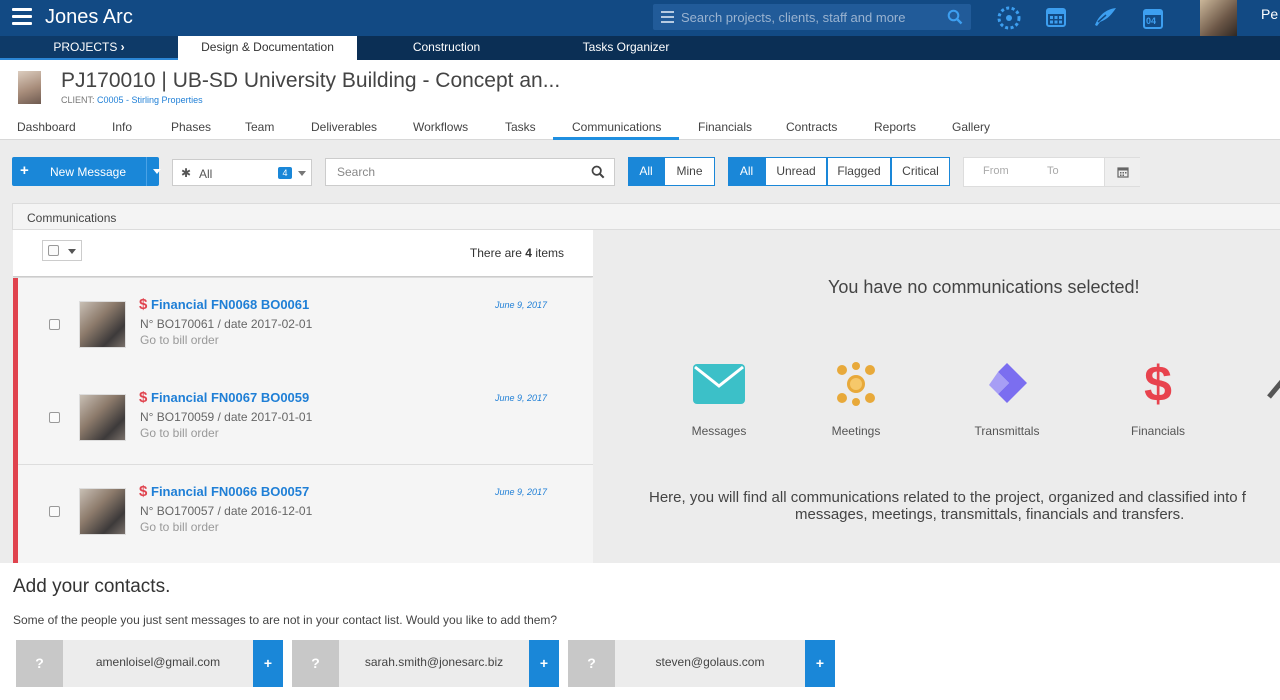 This screenshot has height=700, width=1280. I want to click on category-label: Tr, so click(1255, 431).